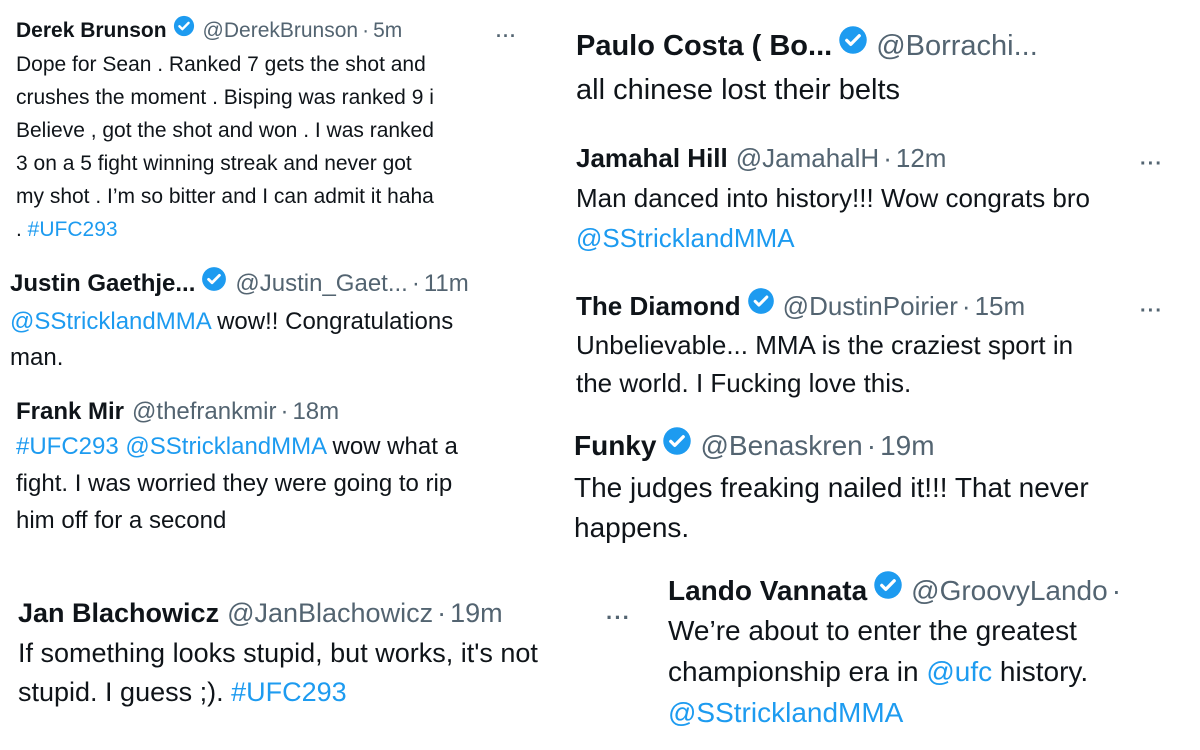 The height and width of the screenshot is (750, 1200). What do you see at coordinates (330, 613) in the screenshot?
I see `author-handle: @JanBlachowicz` at bounding box center [330, 613].